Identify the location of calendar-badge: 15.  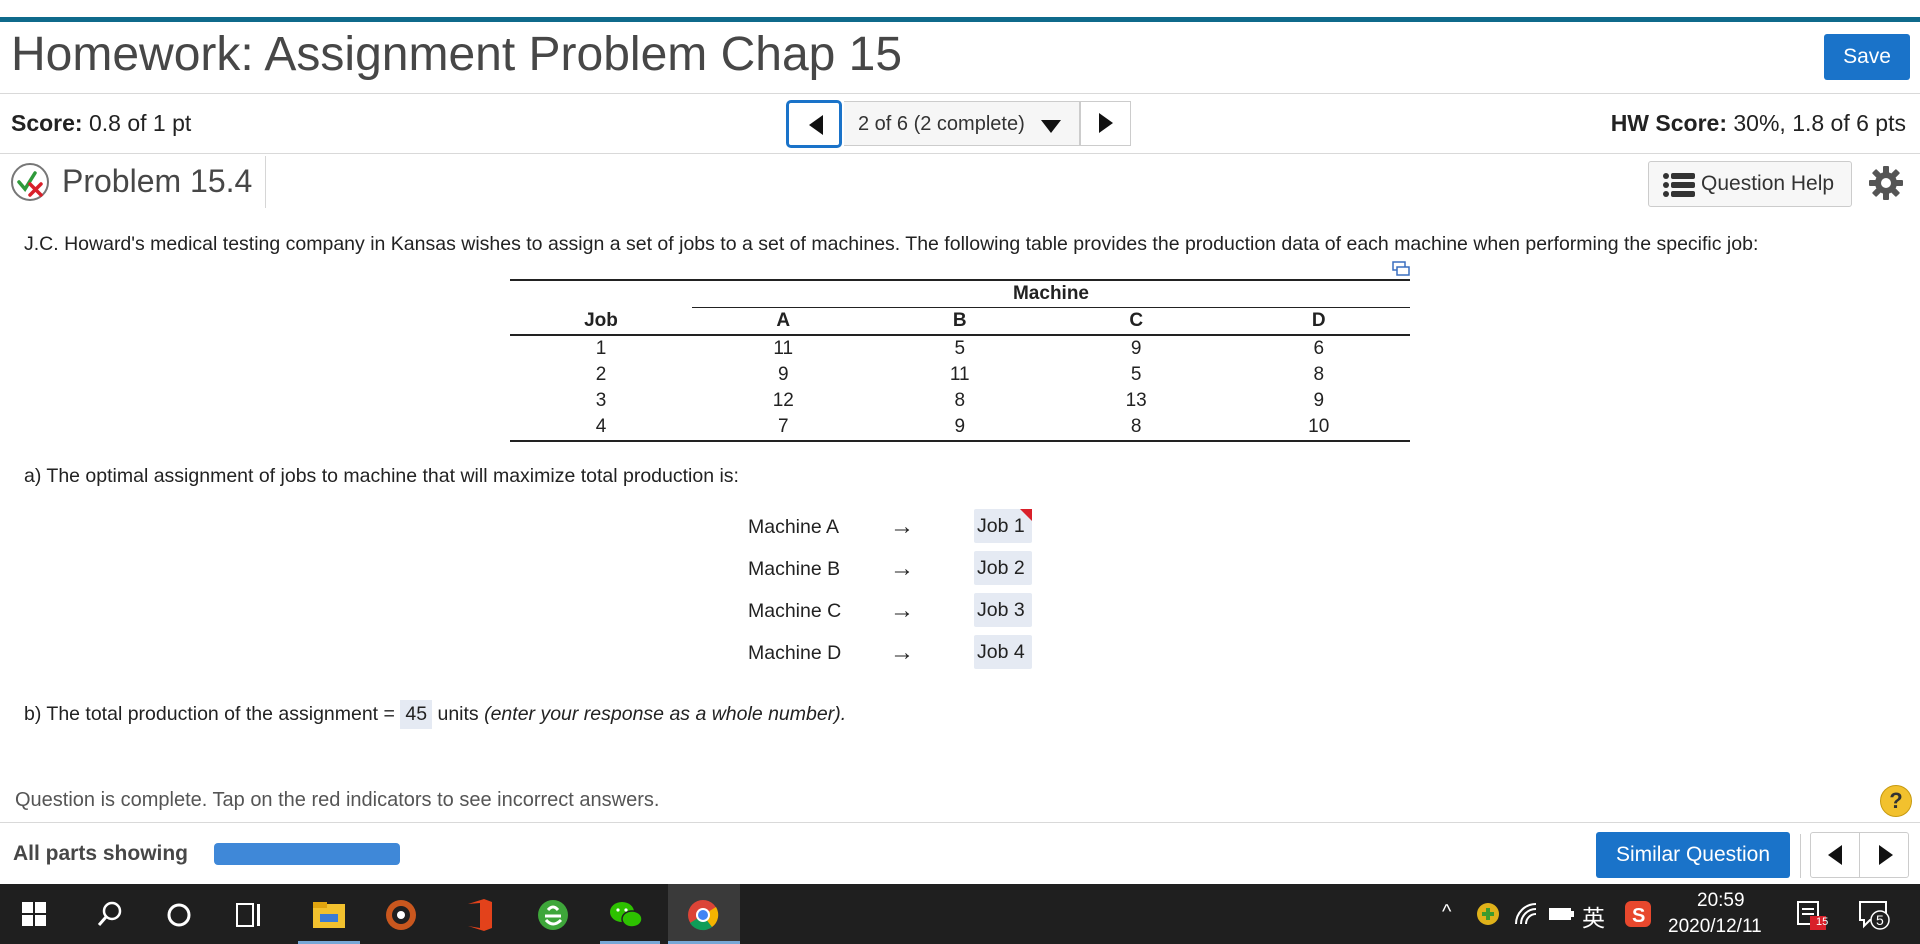
(1822, 922).